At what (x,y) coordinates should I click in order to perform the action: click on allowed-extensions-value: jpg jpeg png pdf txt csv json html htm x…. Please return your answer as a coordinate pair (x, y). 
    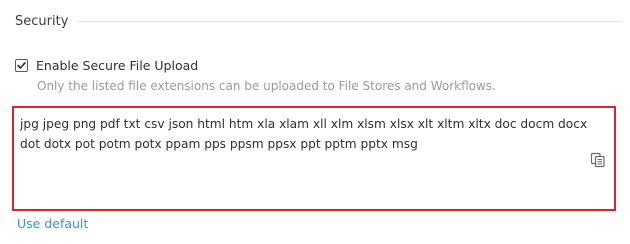
    Looking at the image, I should click on (305, 134).